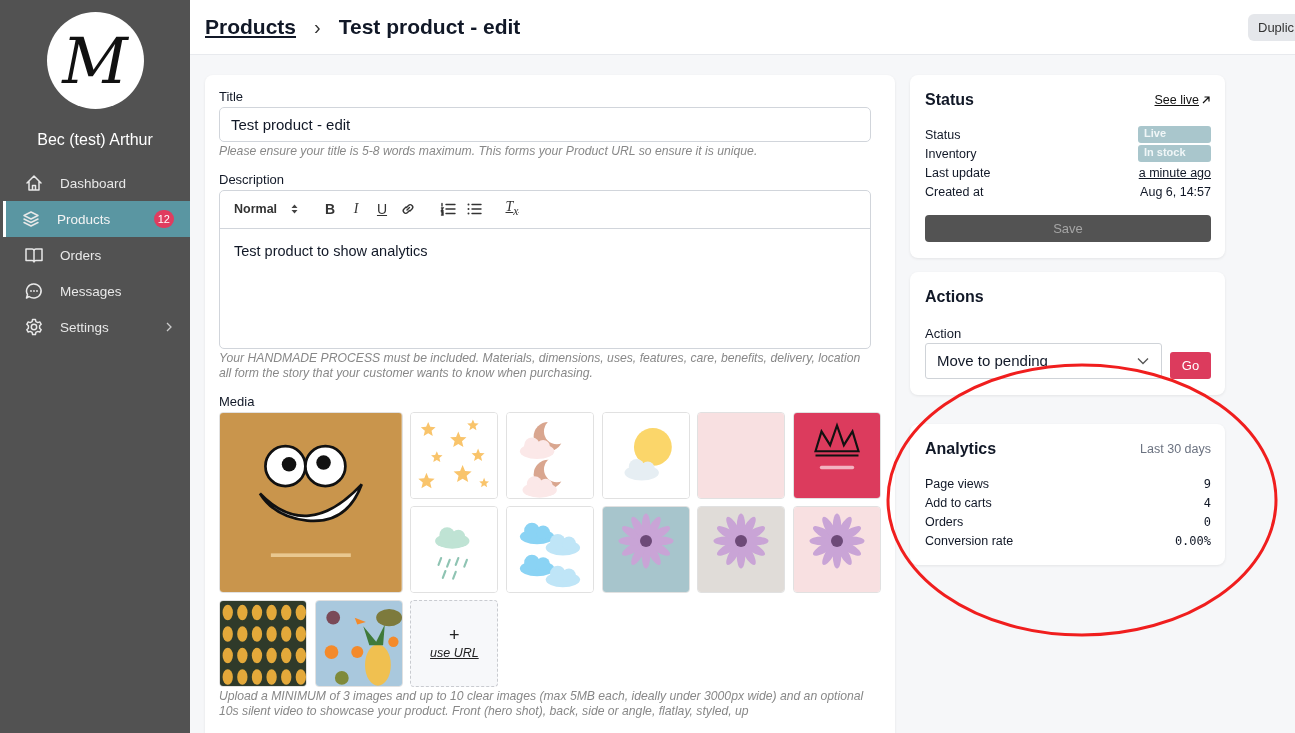 This screenshot has height=733, width=1295. I want to click on metric-value: 4, so click(1207, 502).